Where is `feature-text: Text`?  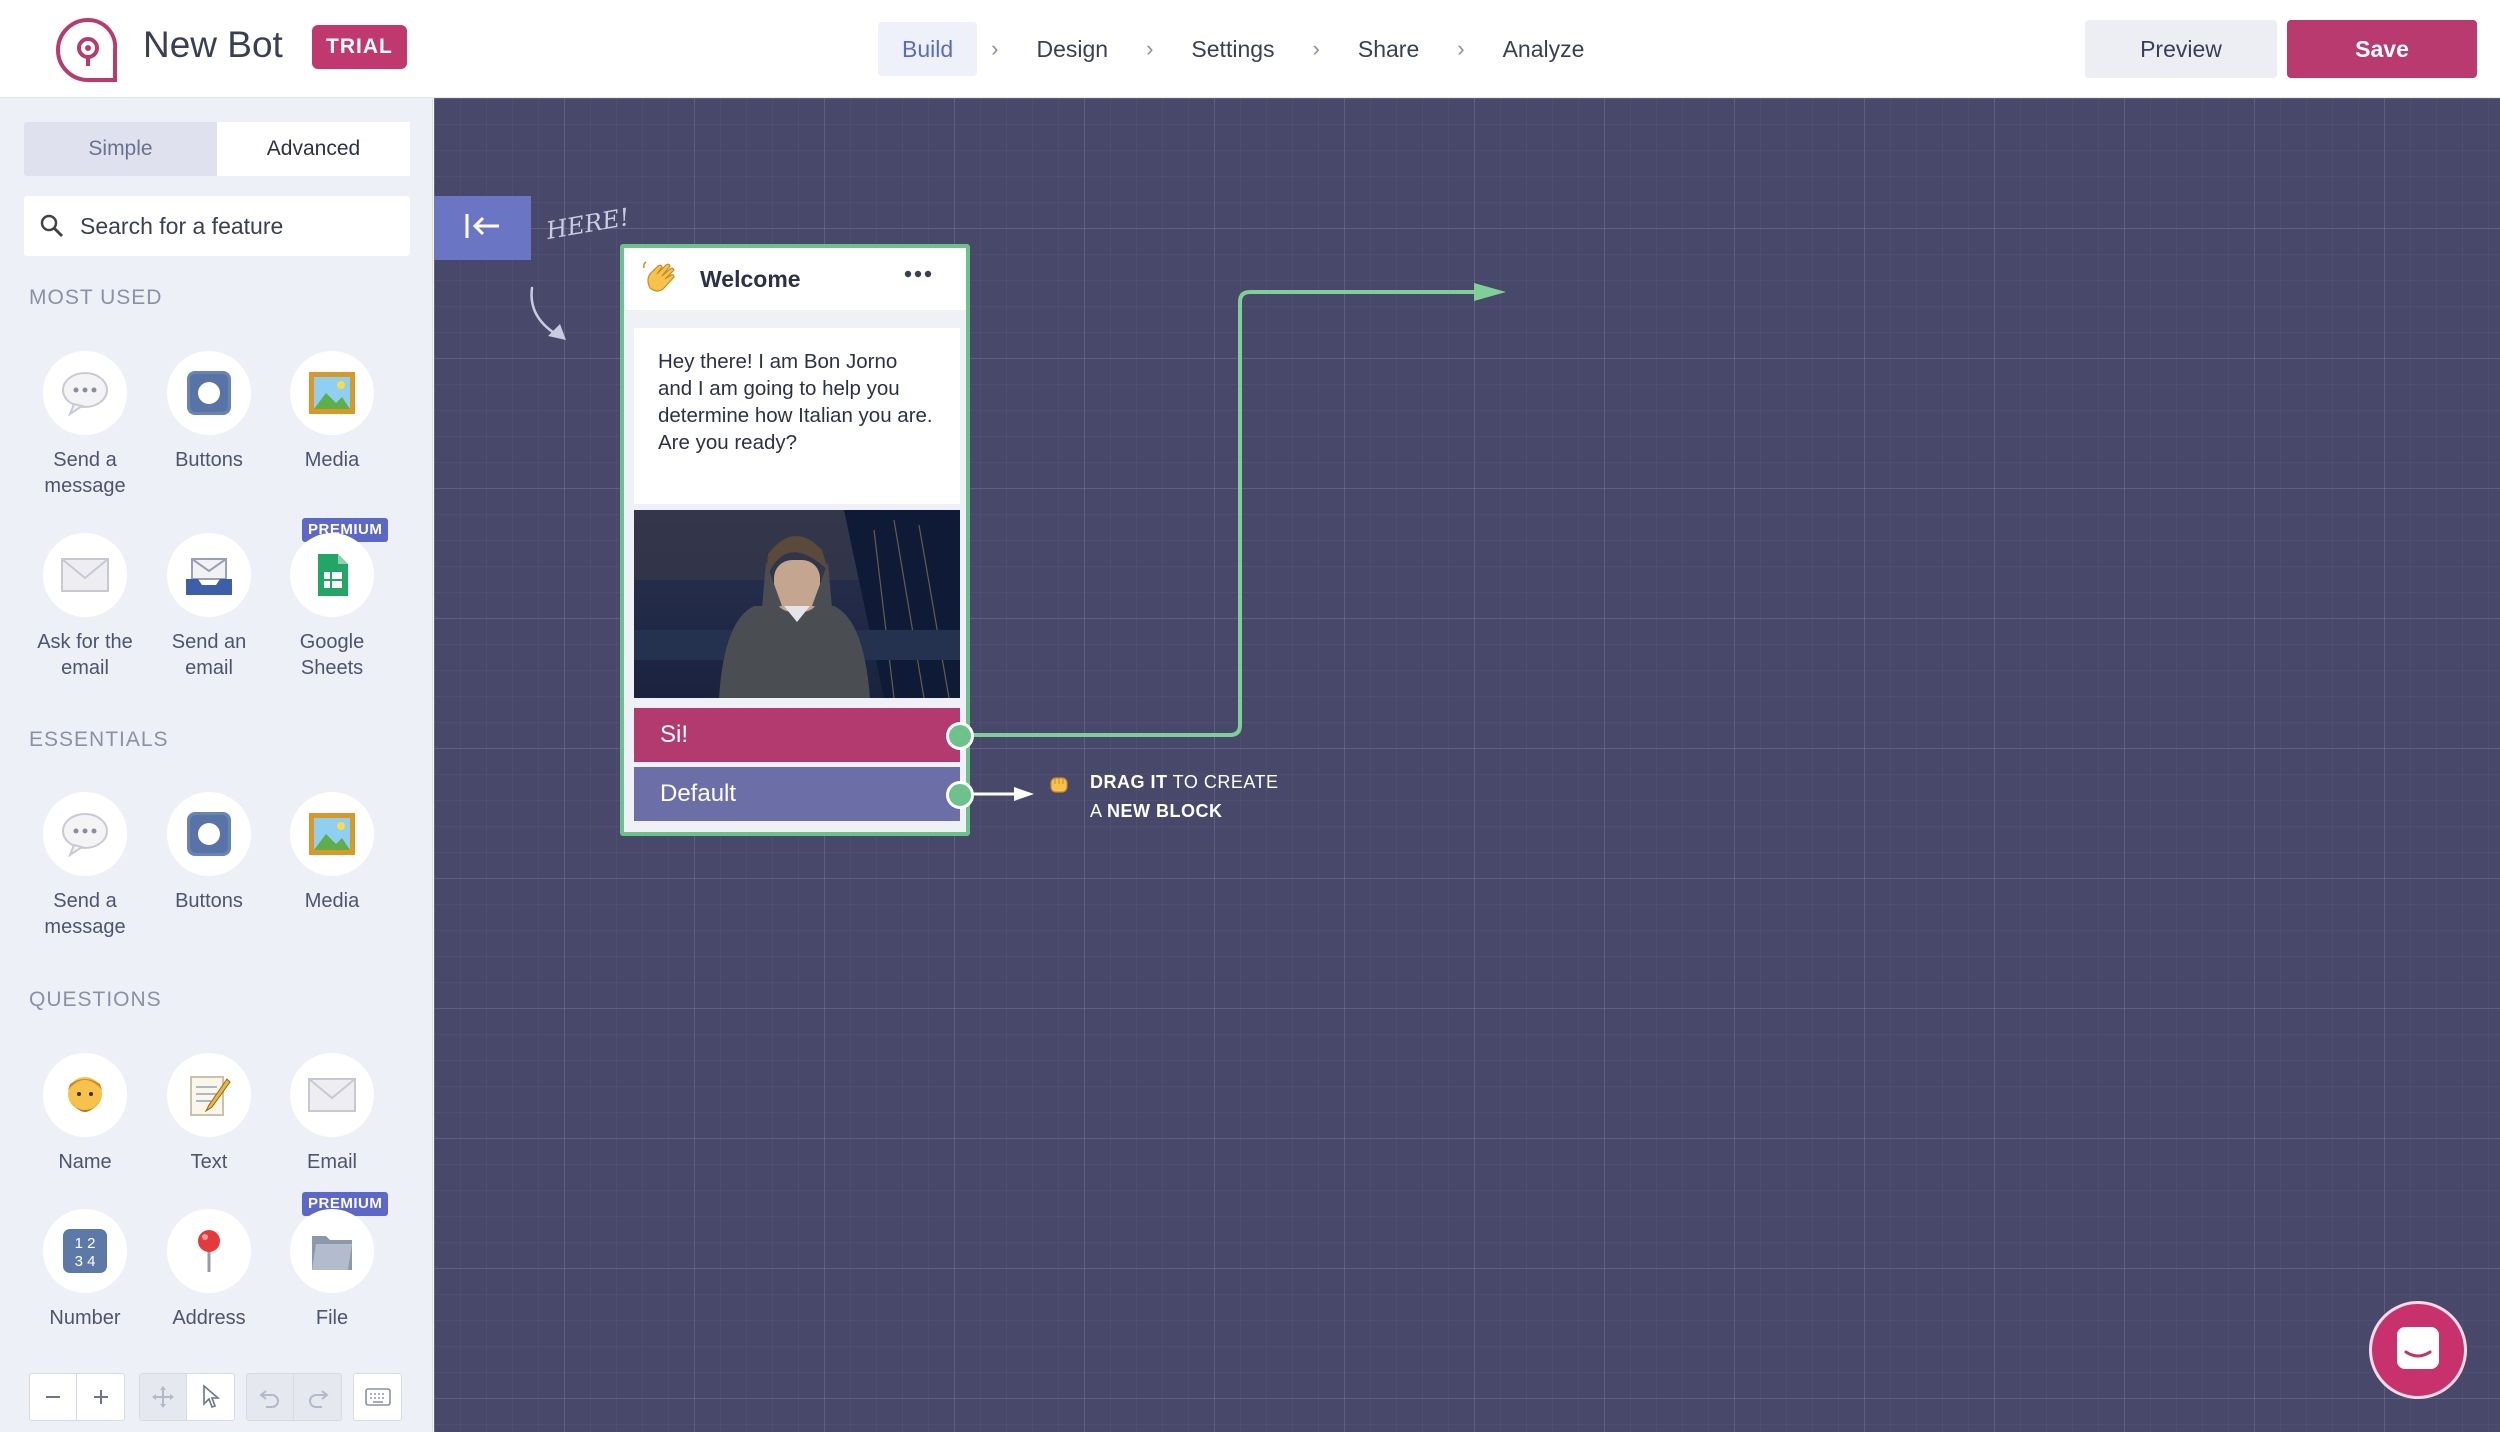
feature-text: Text is located at coordinates (209, 1114).